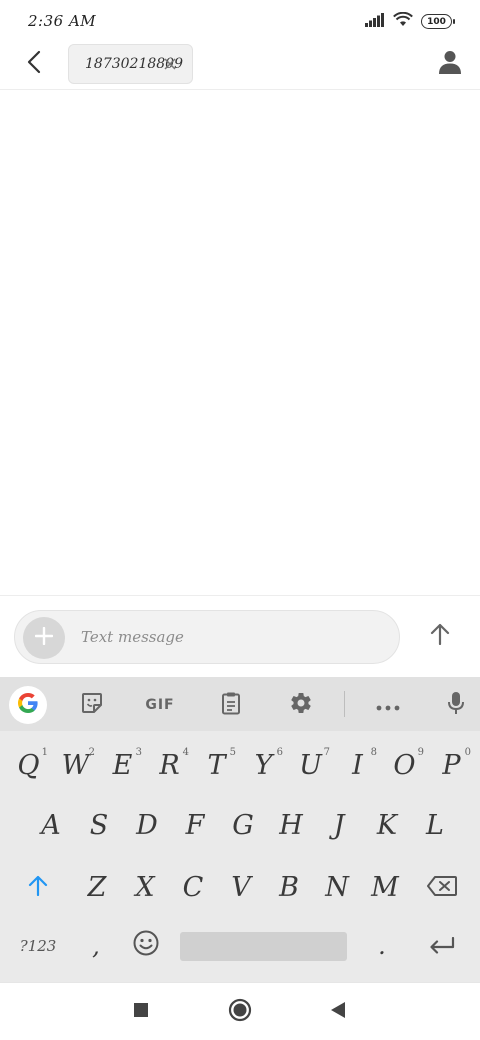 The image size is (480, 1040). I want to click on key-label: J, so click(339, 825).